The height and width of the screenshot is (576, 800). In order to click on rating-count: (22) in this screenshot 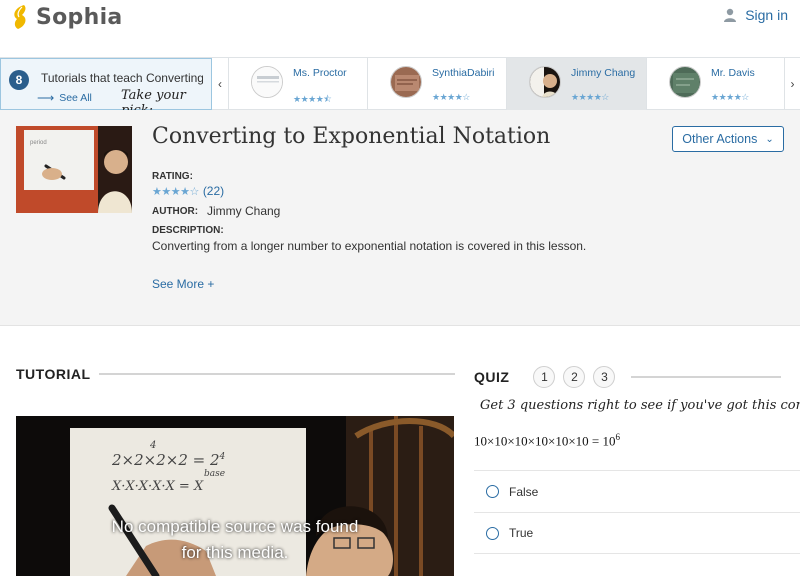, I will do `click(213, 191)`.